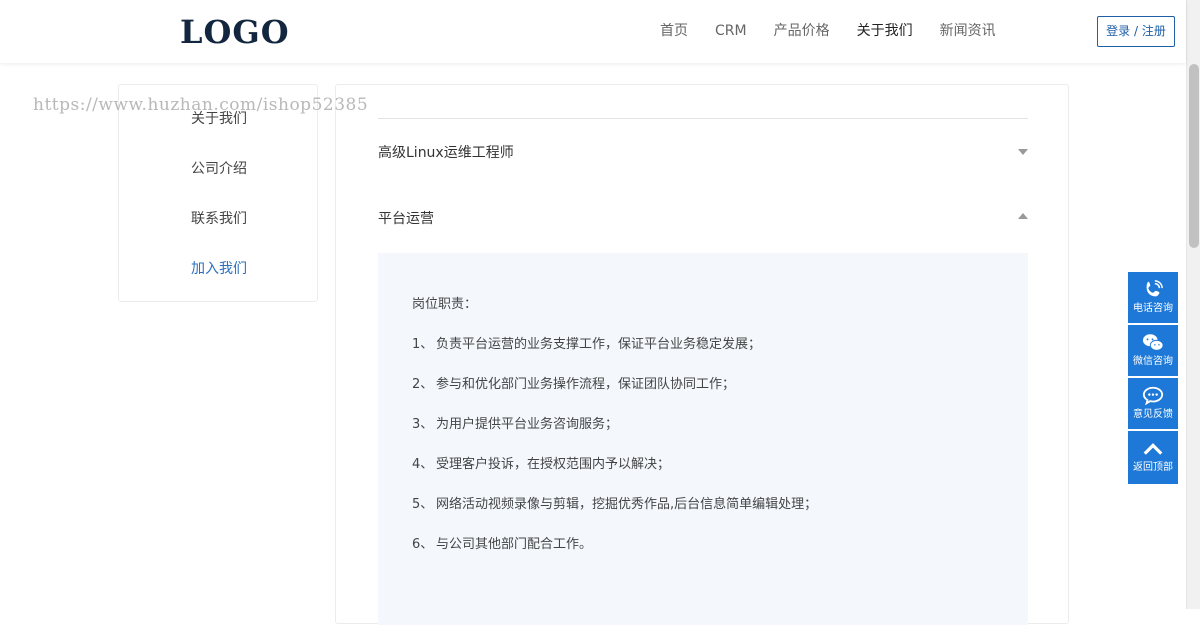  Describe the element at coordinates (674, 31) in the screenshot. I see `nav-item-home: 首页` at that location.